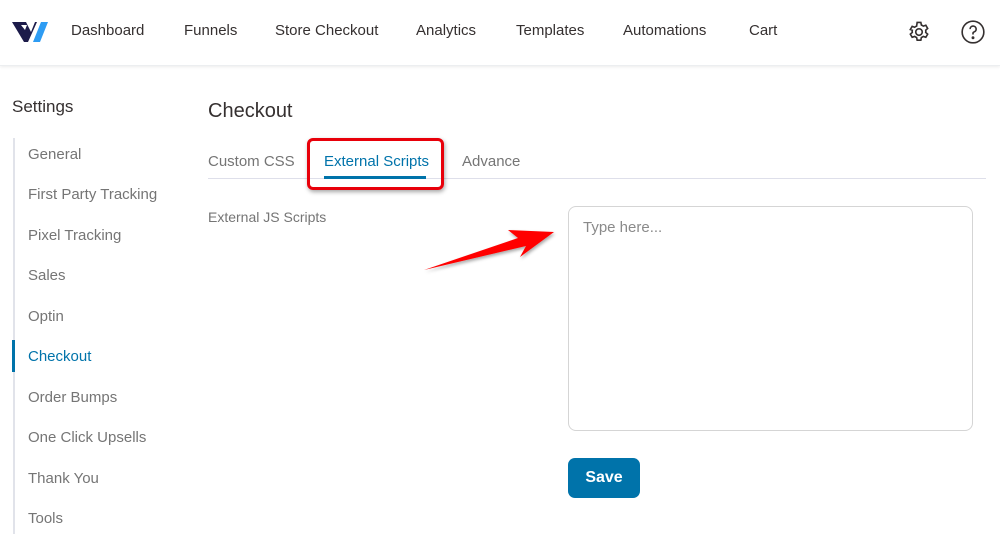 This screenshot has height=546, width=1000. I want to click on sidebar-rail, so click(14, 336).